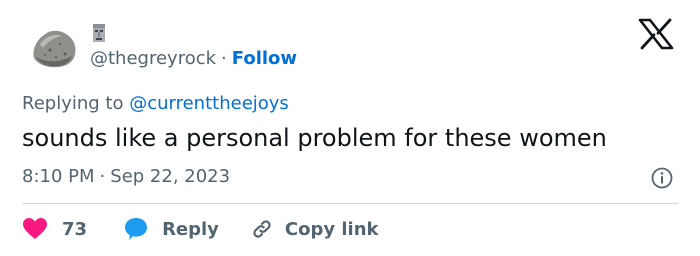  What do you see at coordinates (73, 103) in the screenshot?
I see `replying-prefix: Replying to` at bounding box center [73, 103].